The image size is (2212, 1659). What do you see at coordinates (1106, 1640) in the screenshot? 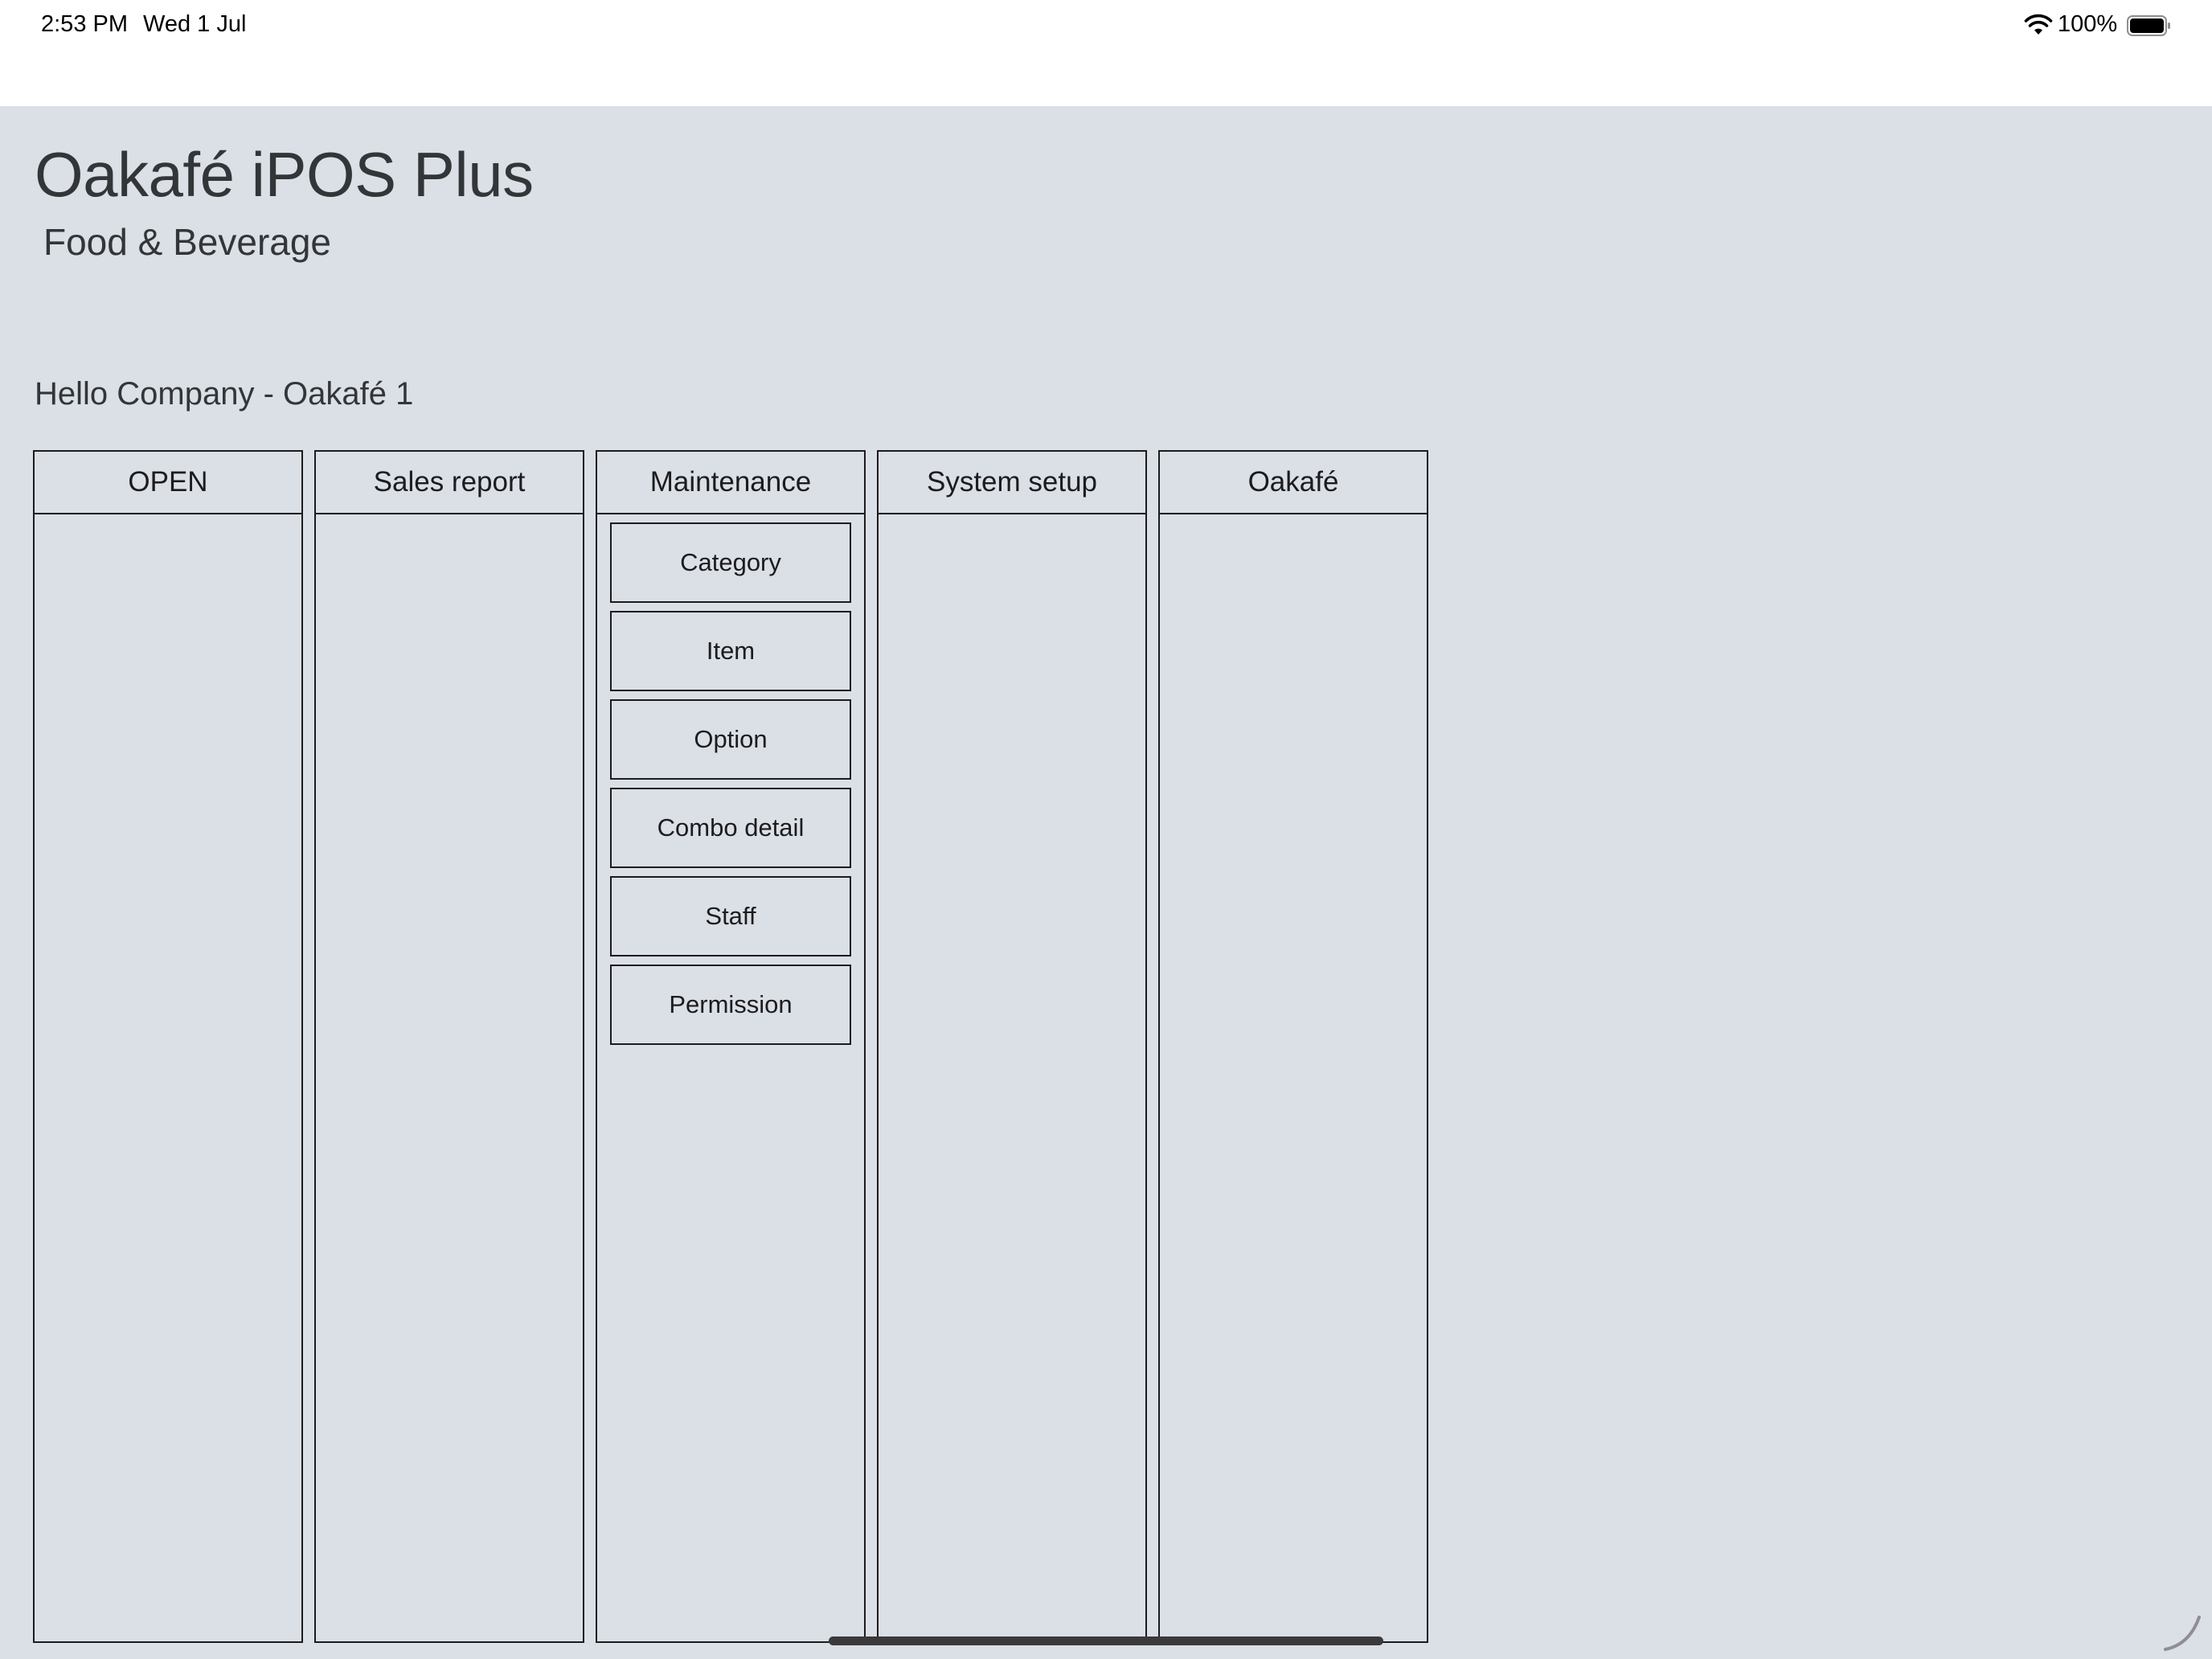
I see `home-indicator` at bounding box center [1106, 1640].